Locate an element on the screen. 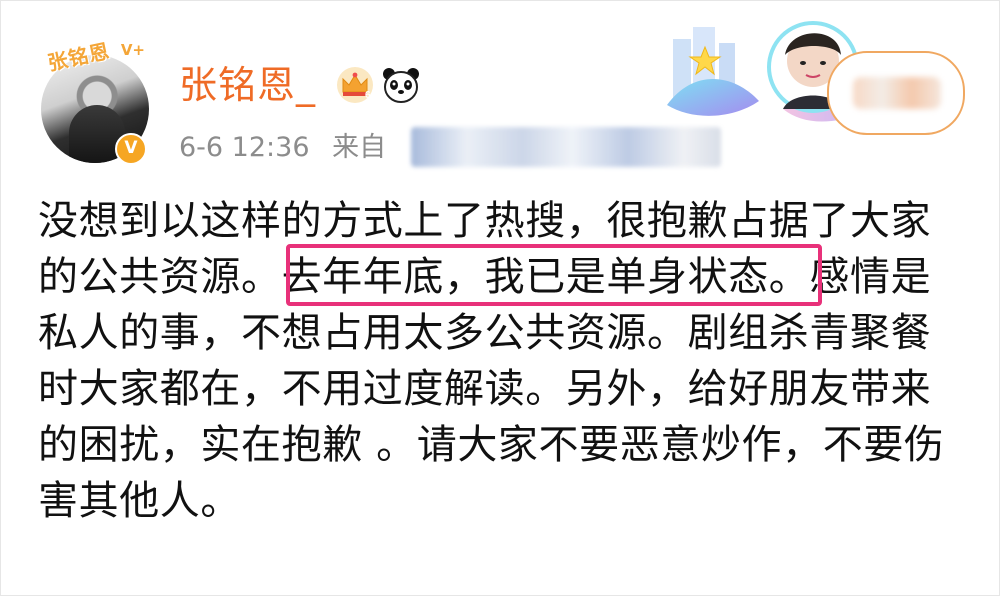 Image resolution: width=1000 pixels, height=596 pixels. vip-level: 6 is located at coordinates (368, 95).